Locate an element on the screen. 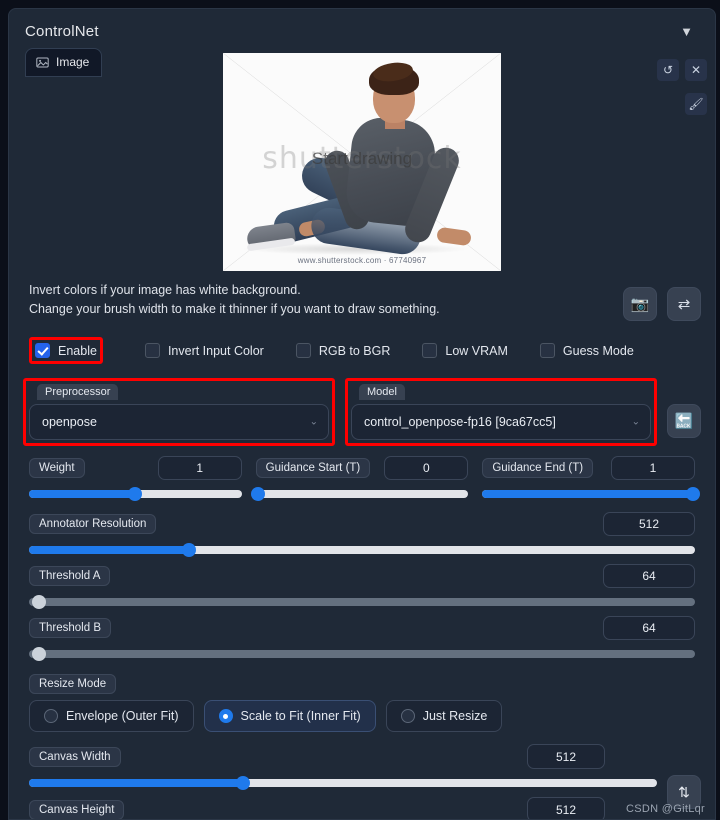  slider-guidance-start: Guidance Start (T) 0 is located at coordinates (359, 478).